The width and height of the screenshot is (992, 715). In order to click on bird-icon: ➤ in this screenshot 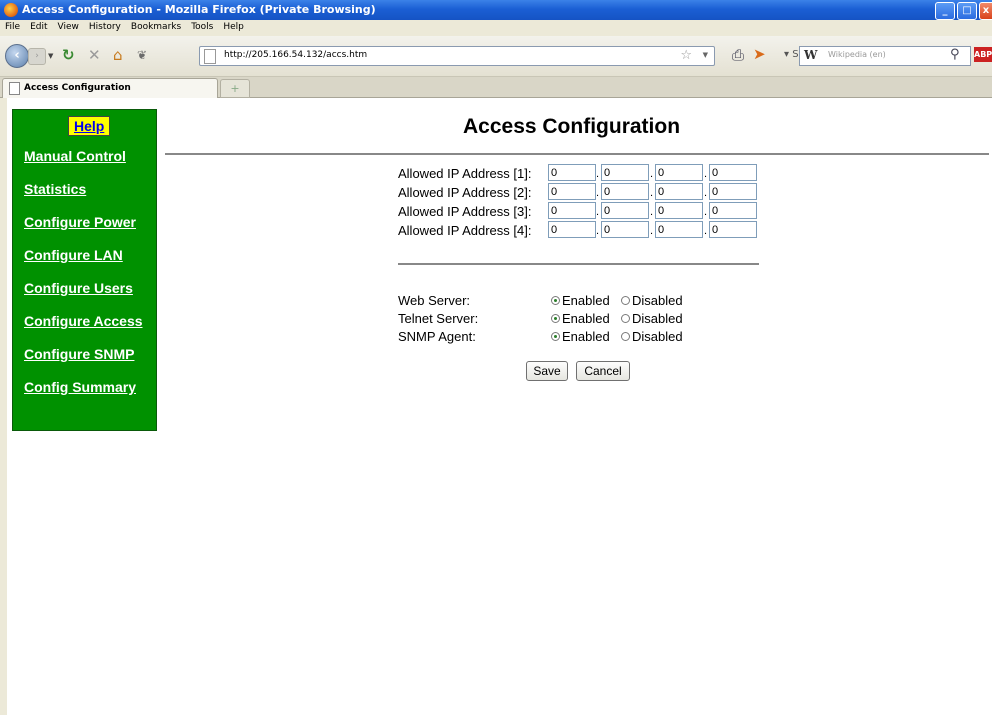, I will do `click(759, 54)`.